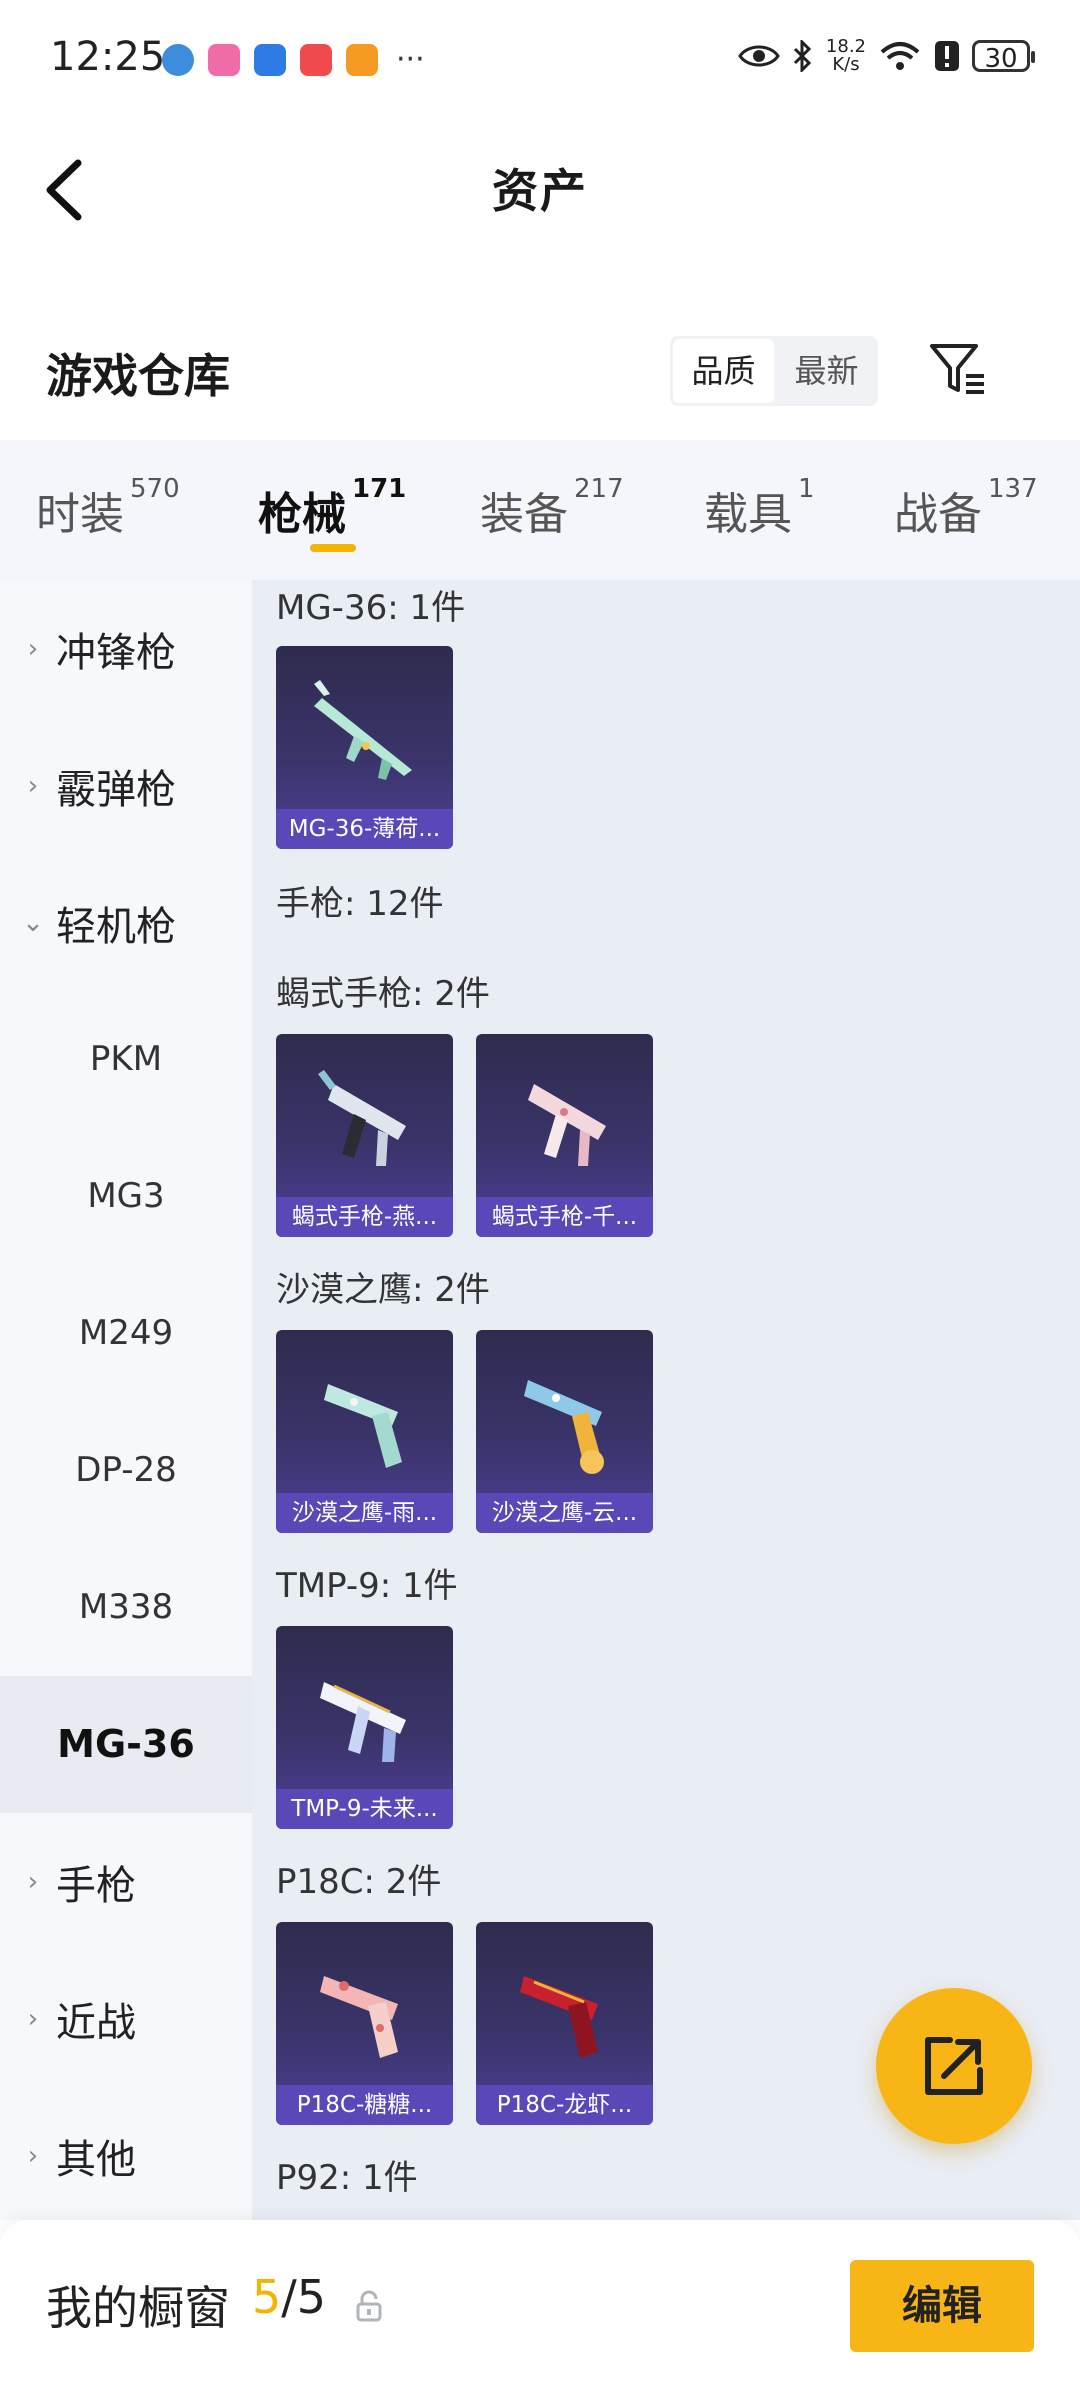 Image resolution: width=1080 pixels, height=2382 pixels. What do you see at coordinates (270, 60) in the screenshot?
I see `bluetooth-app-icon` at bounding box center [270, 60].